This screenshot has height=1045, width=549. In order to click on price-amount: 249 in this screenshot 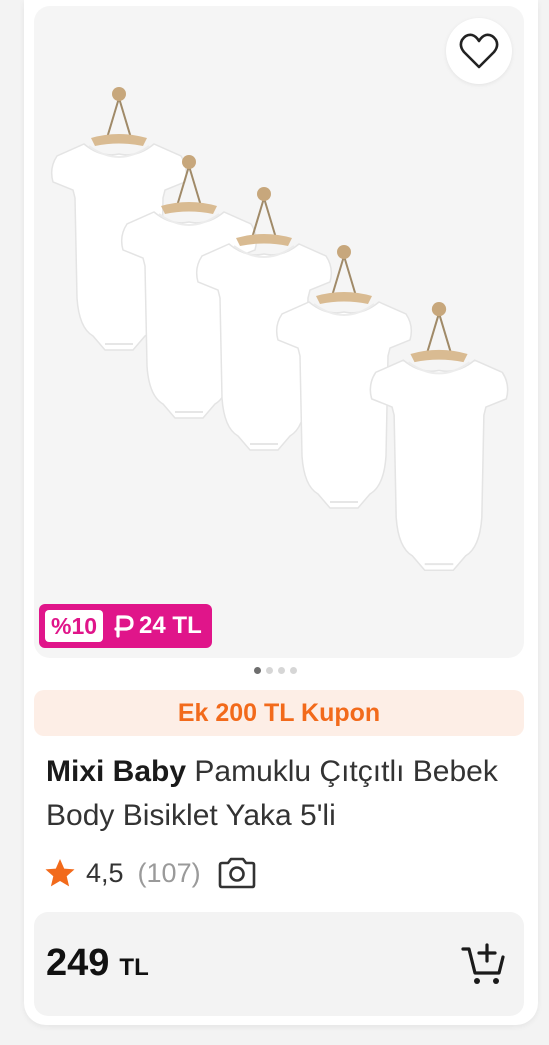, I will do `click(78, 963)`.